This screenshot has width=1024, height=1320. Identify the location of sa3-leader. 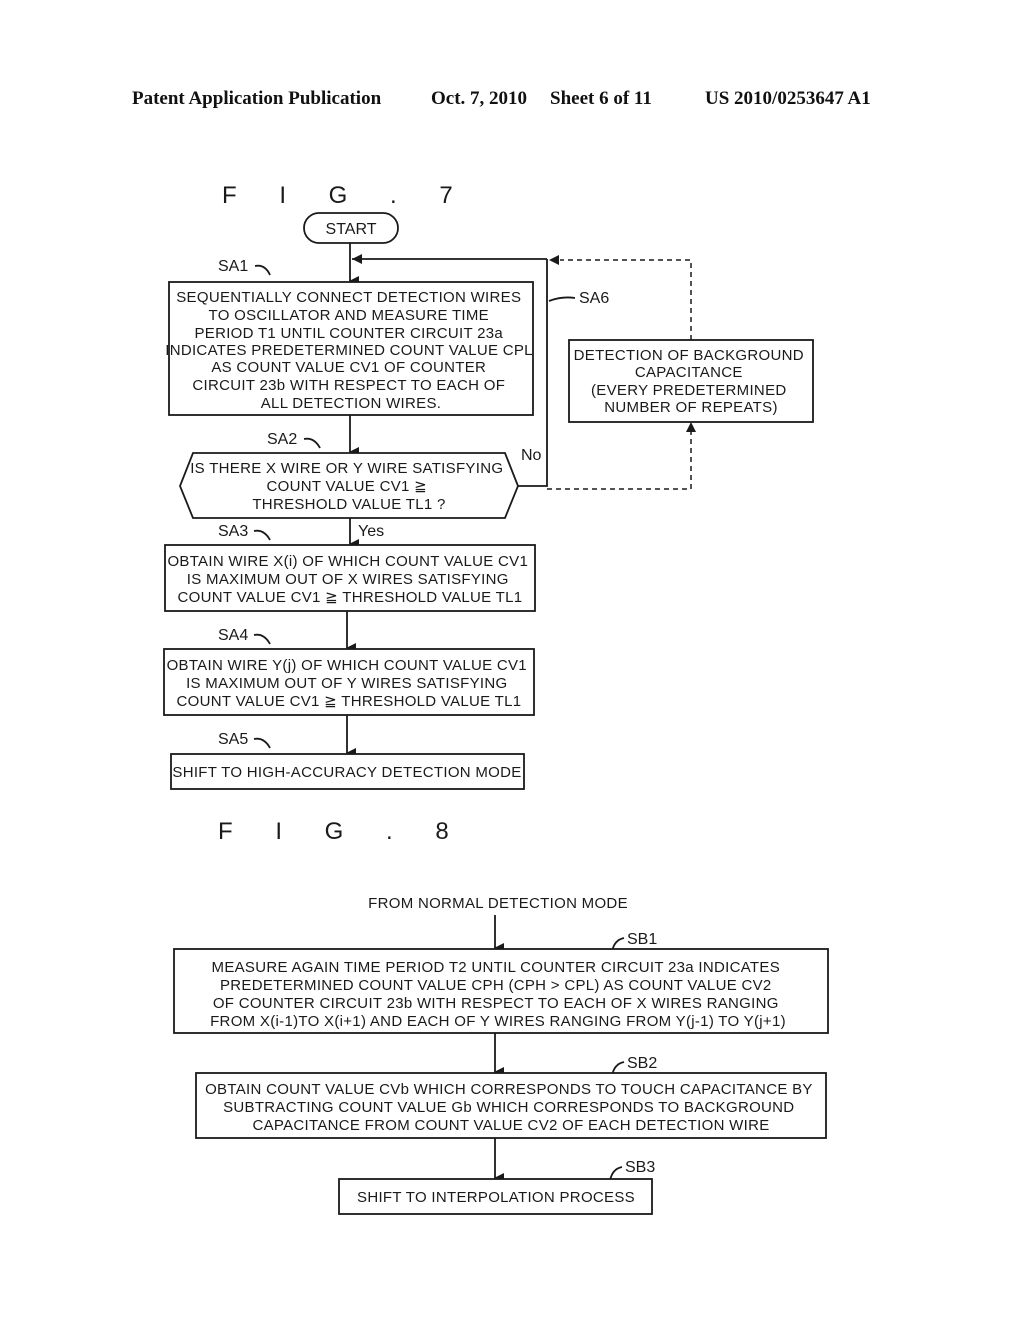
(262, 535).